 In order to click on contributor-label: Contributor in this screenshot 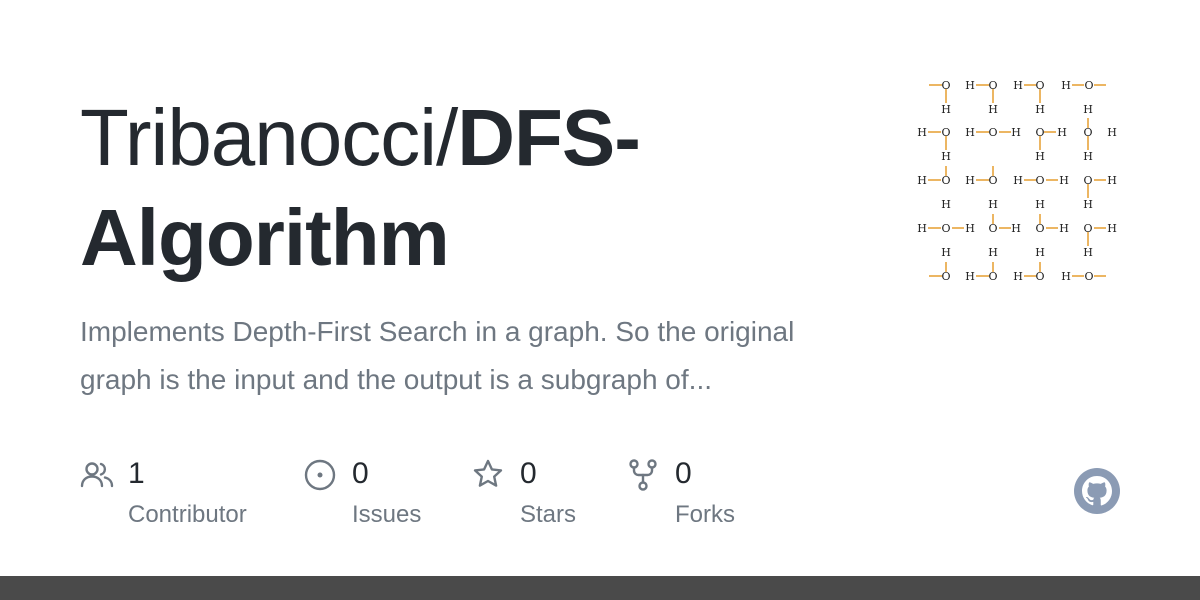, I will do `click(187, 514)`.